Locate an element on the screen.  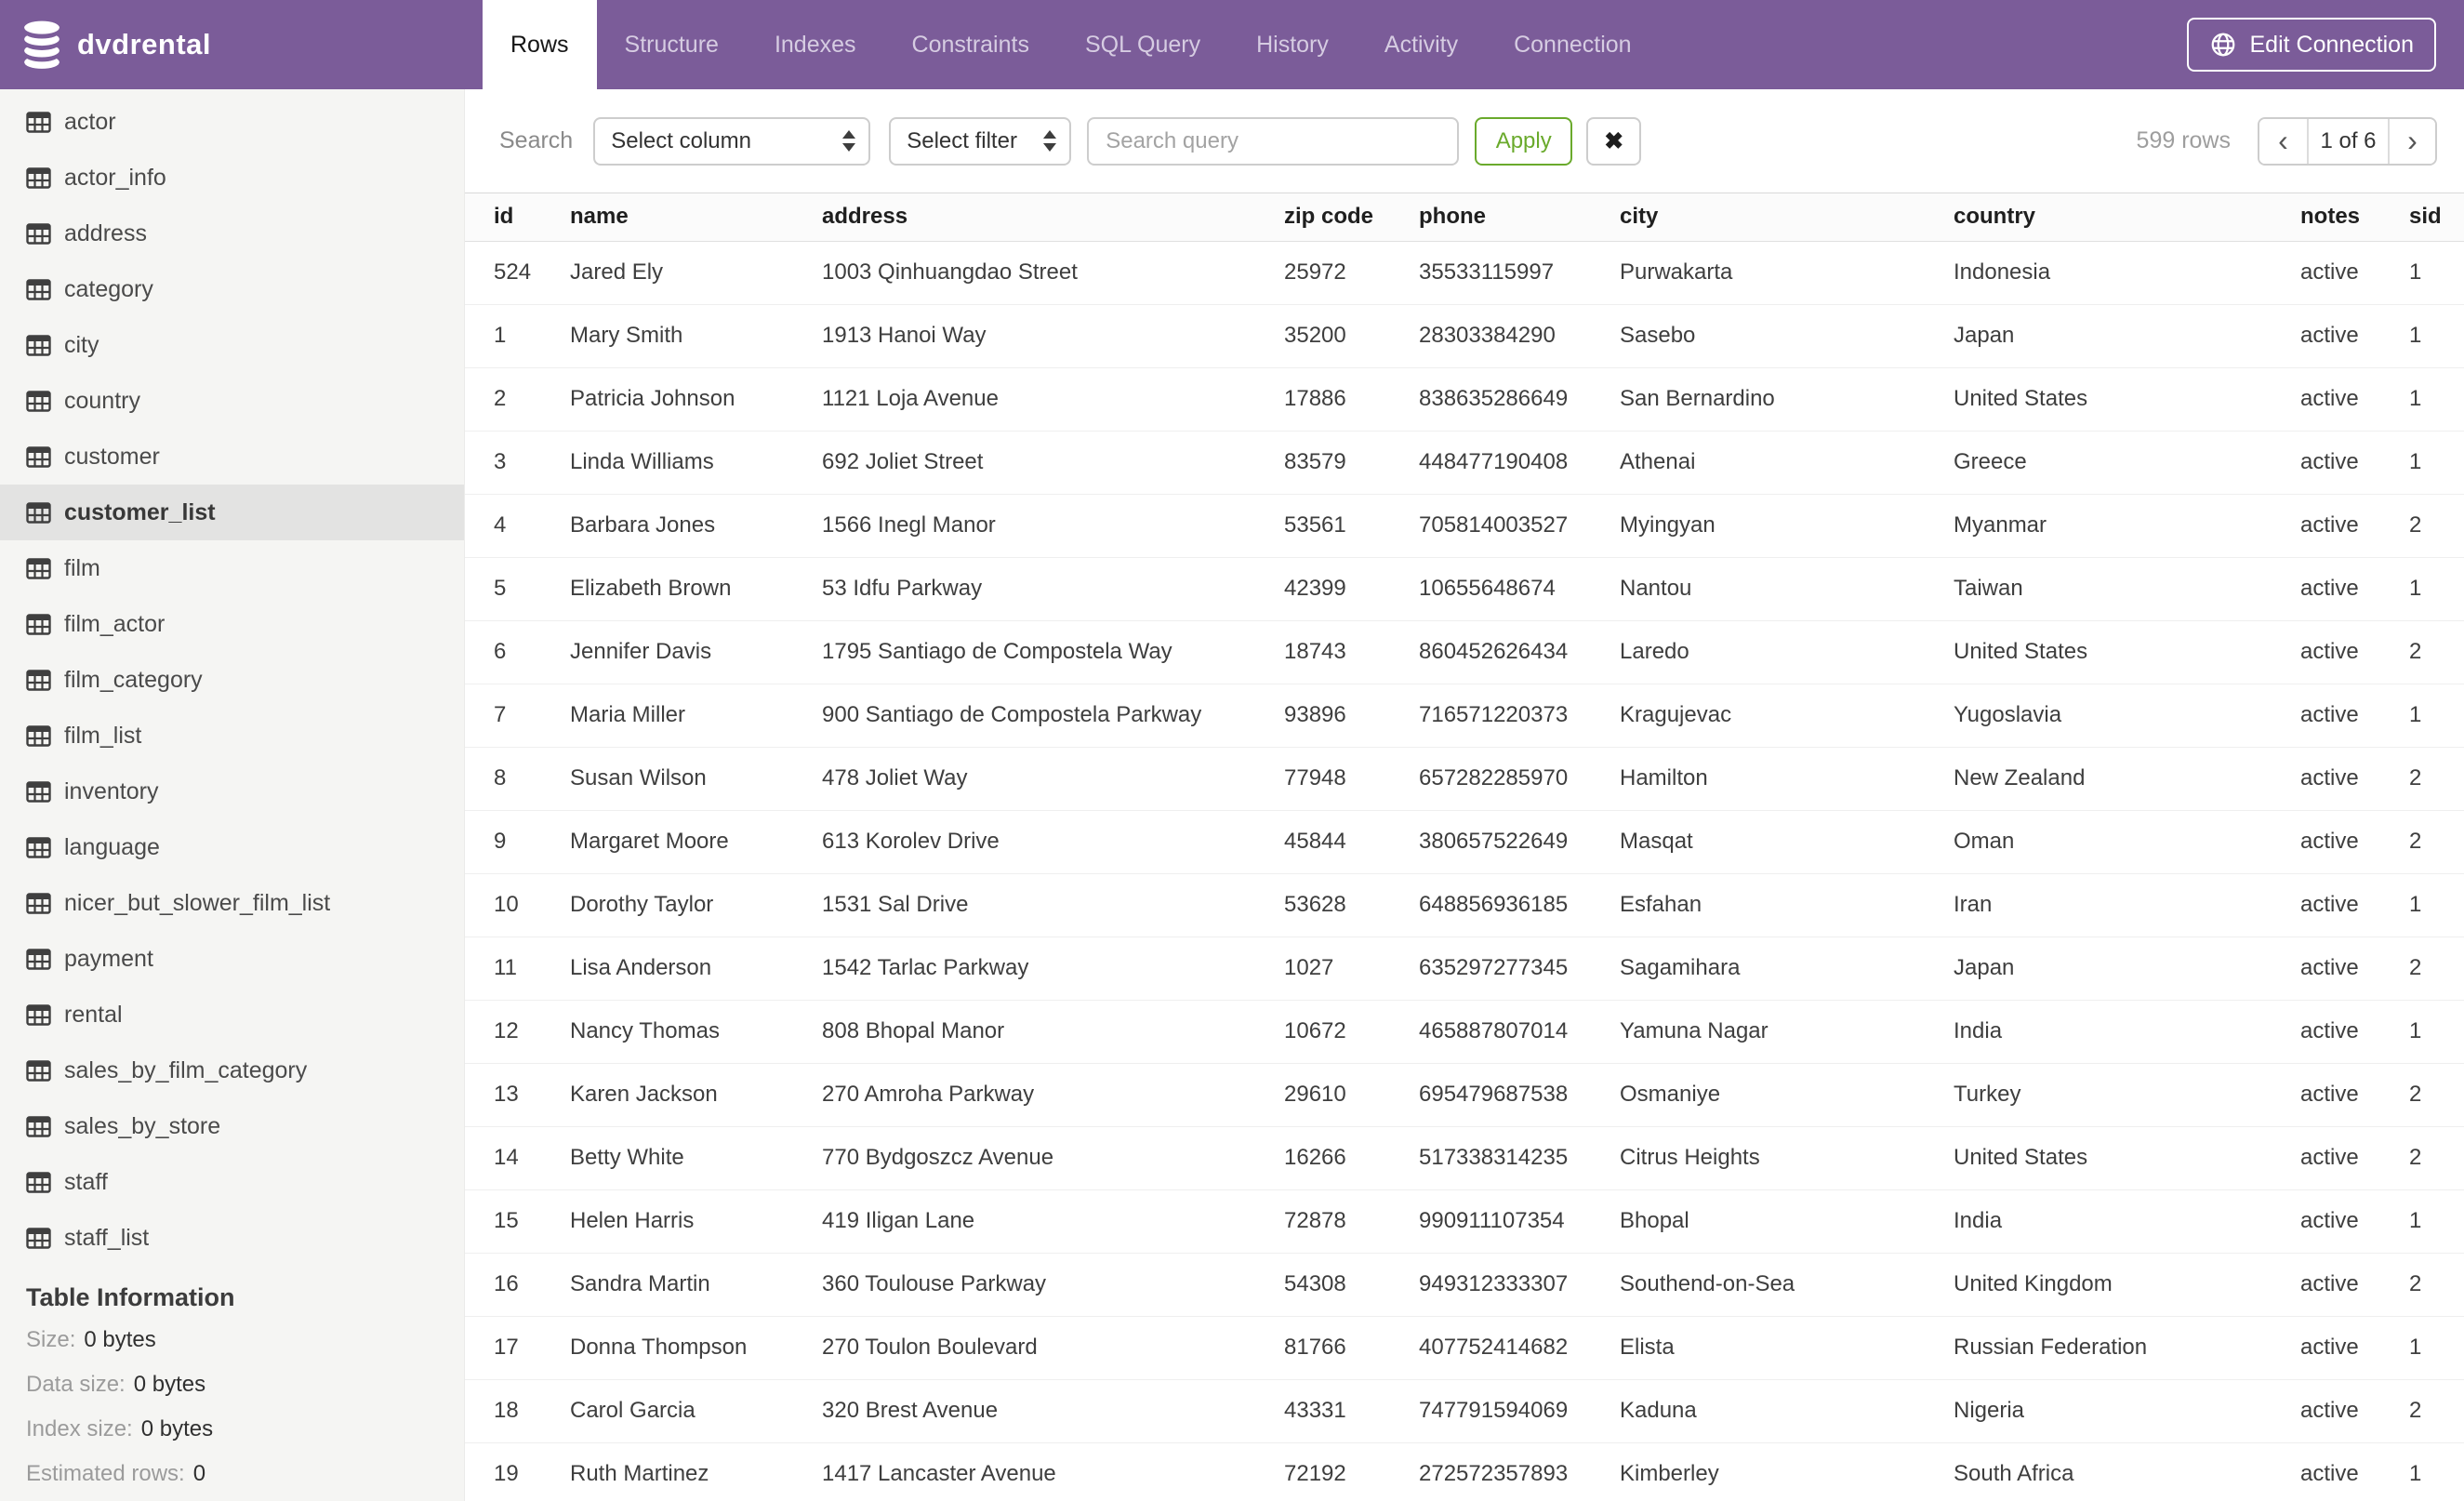
cell-name: Helen Harris is located at coordinates (696, 1221).